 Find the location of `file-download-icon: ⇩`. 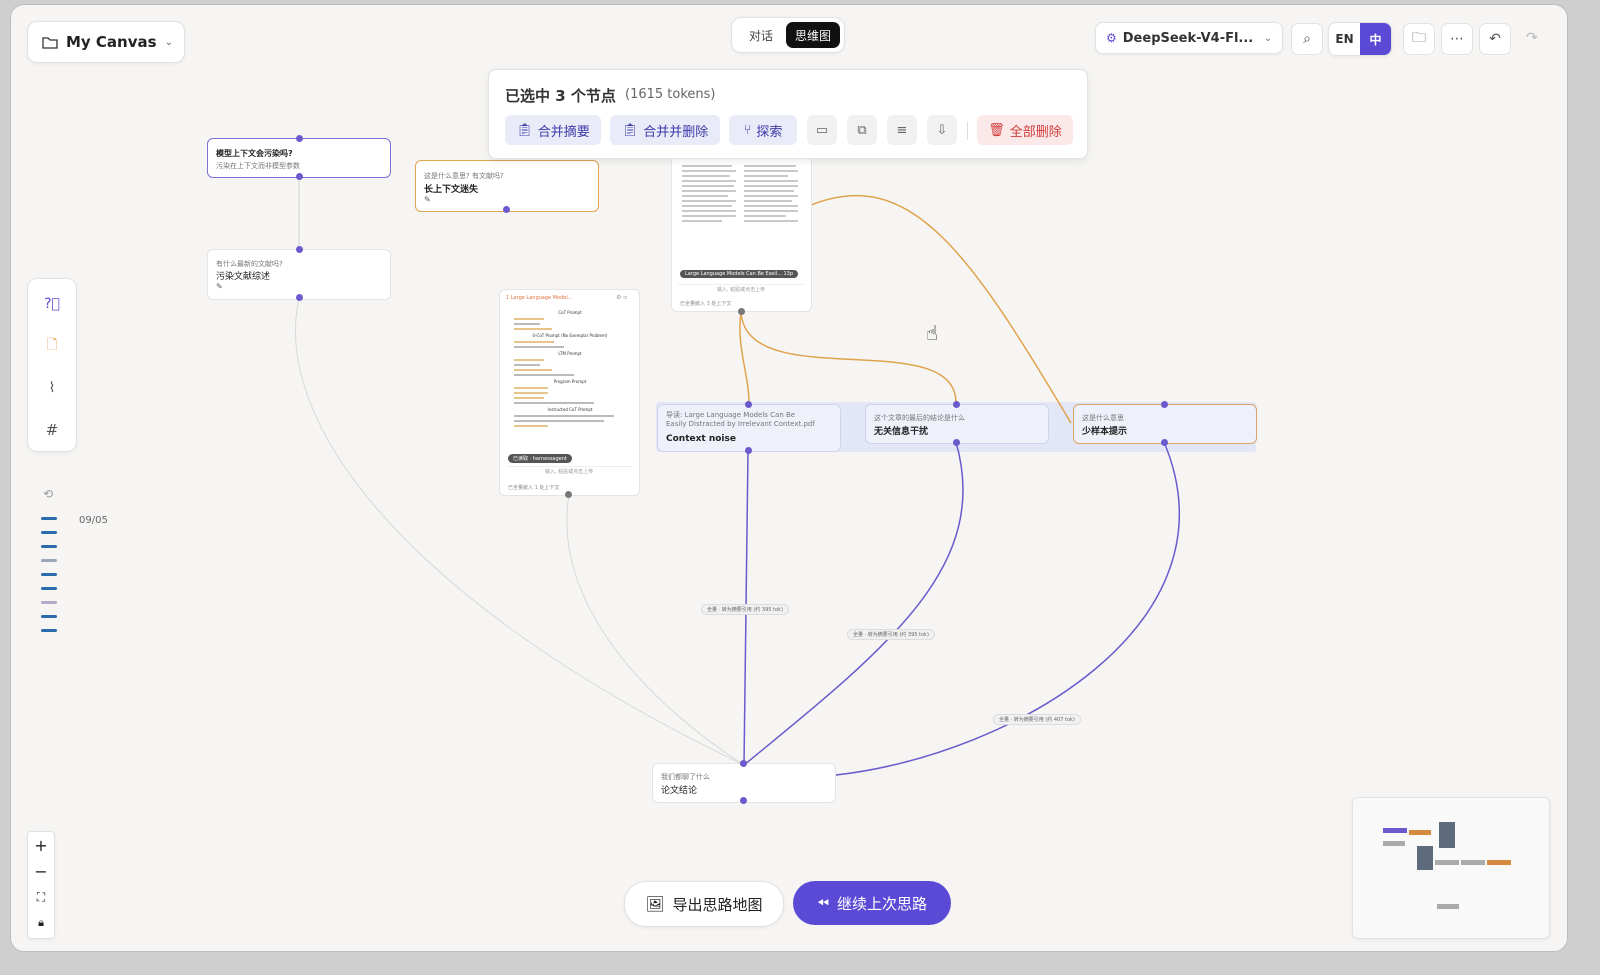

file-download-icon: ⇩ is located at coordinates (942, 130).